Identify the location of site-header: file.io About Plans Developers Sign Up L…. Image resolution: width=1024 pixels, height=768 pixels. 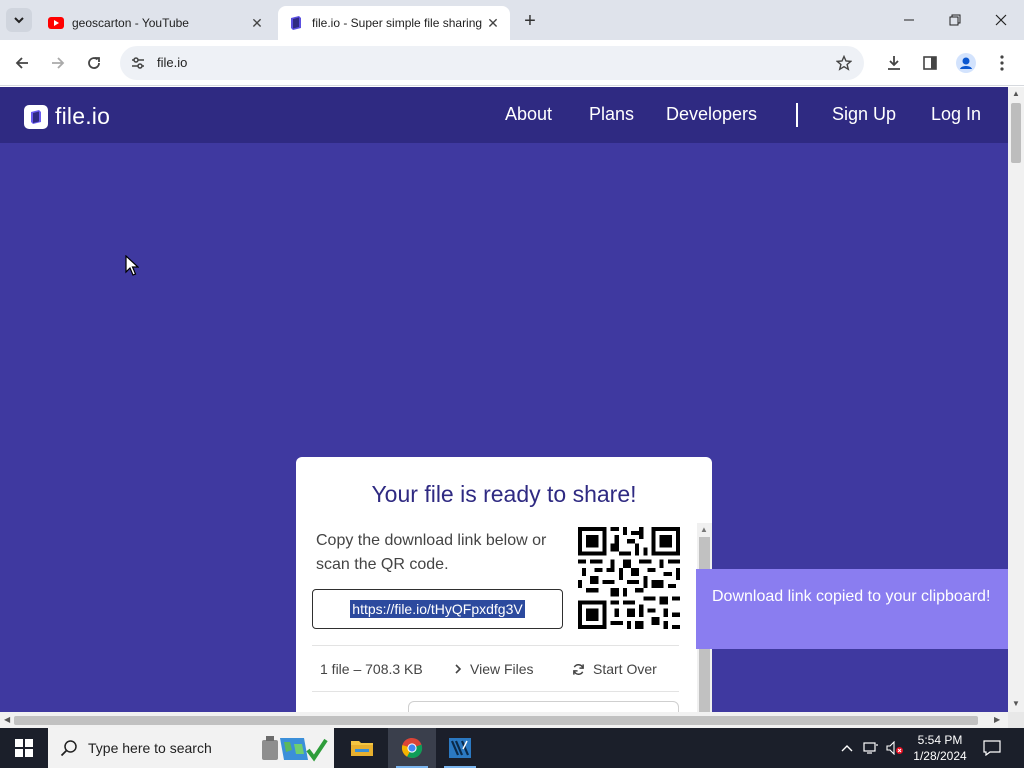
(504, 115).